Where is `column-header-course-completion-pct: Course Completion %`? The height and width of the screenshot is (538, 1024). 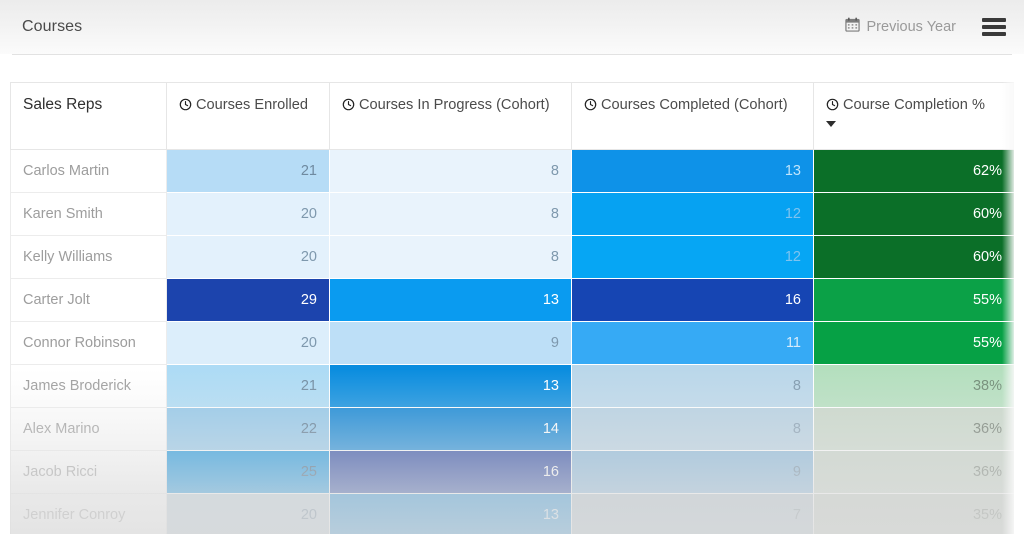 column-header-course-completion-pct: Course Completion % is located at coordinates (913, 116).